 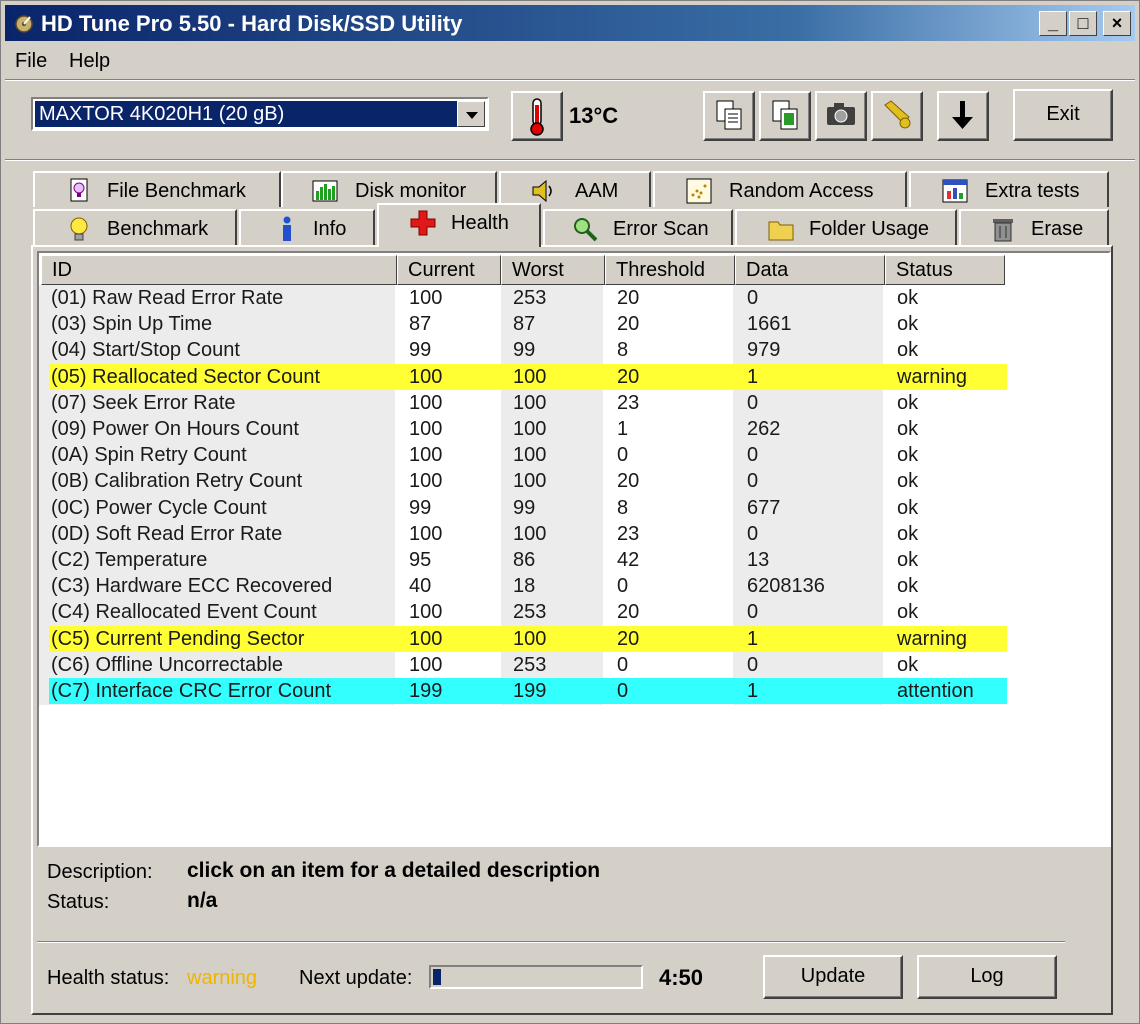 I want to click on tab-health: Health, so click(x=459, y=225).